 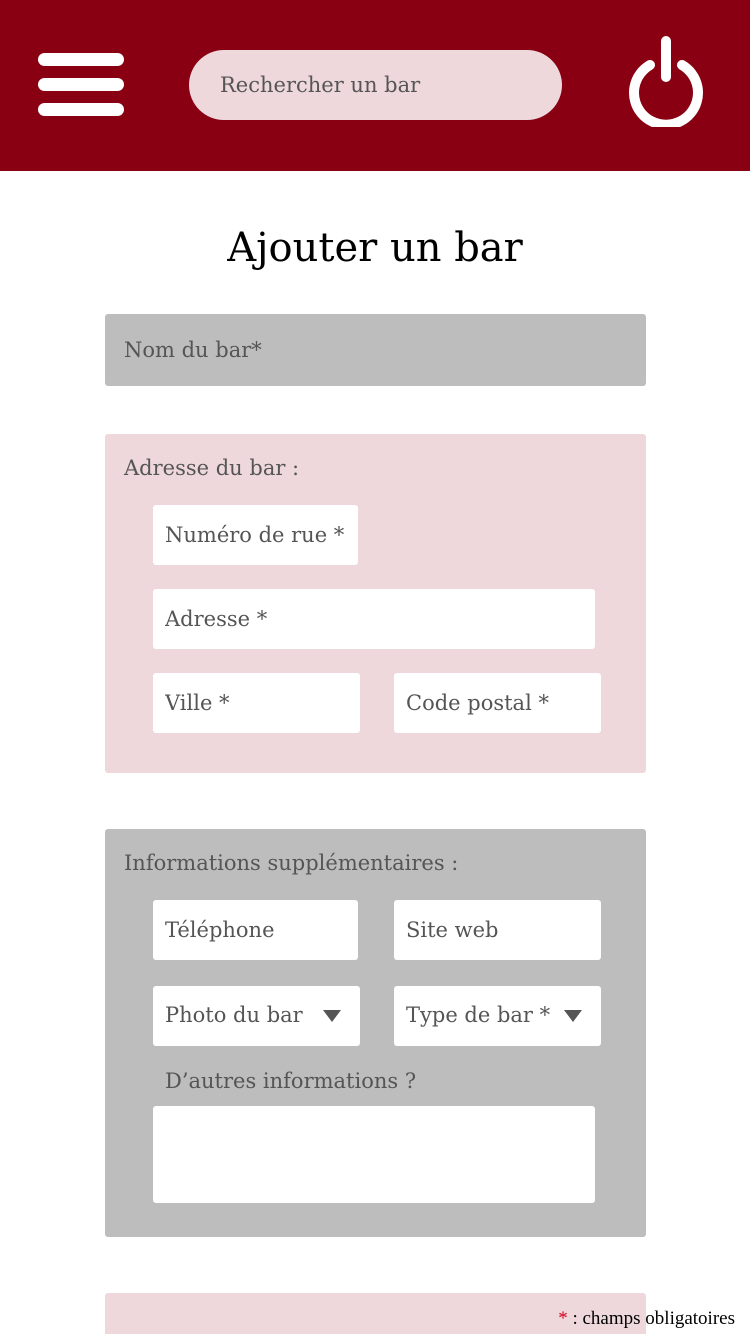 I want to click on bar-type-select-label: Type de bar *, so click(x=478, y=1015).